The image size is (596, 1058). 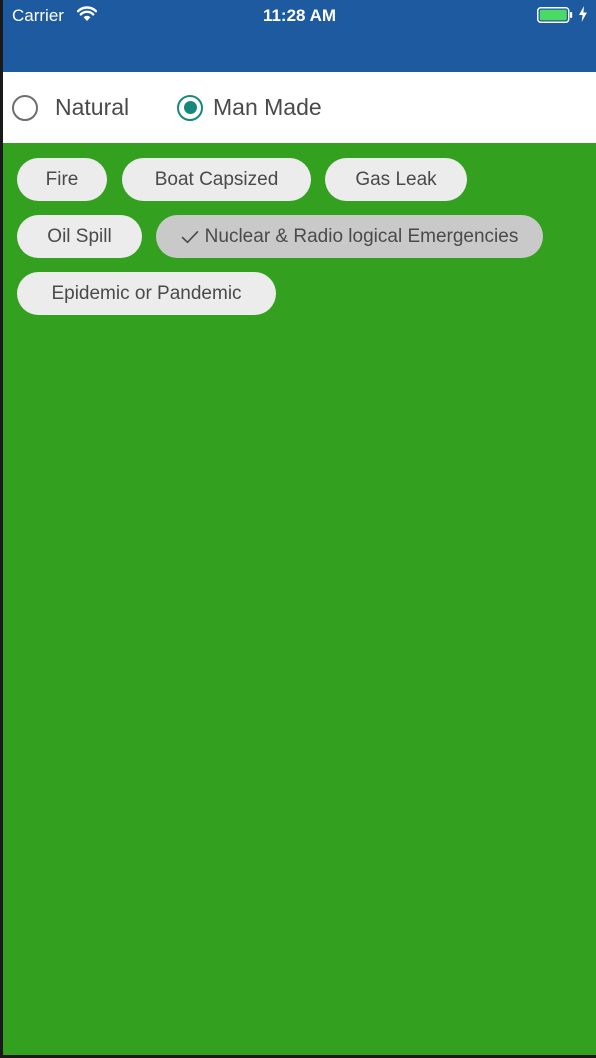 I want to click on man-made-radio-label: Man Made, so click(x=267, y=107).